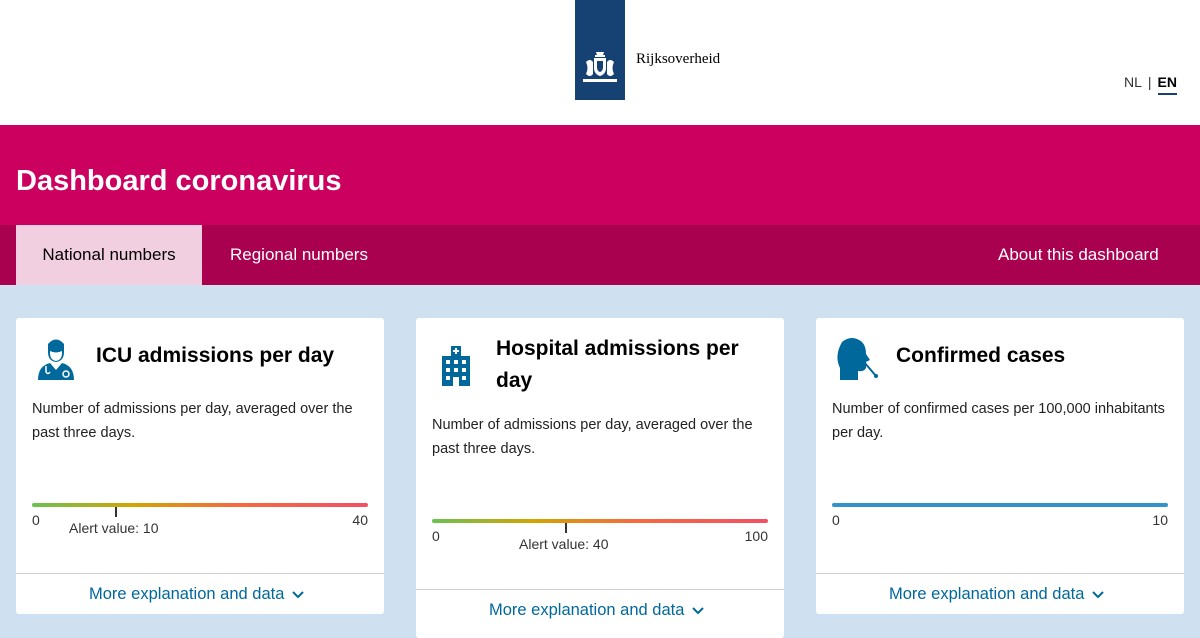  Describe the element at coordinates (215, 355) in the screenshot. I see `card-title: ICU admissions per day` at that location.